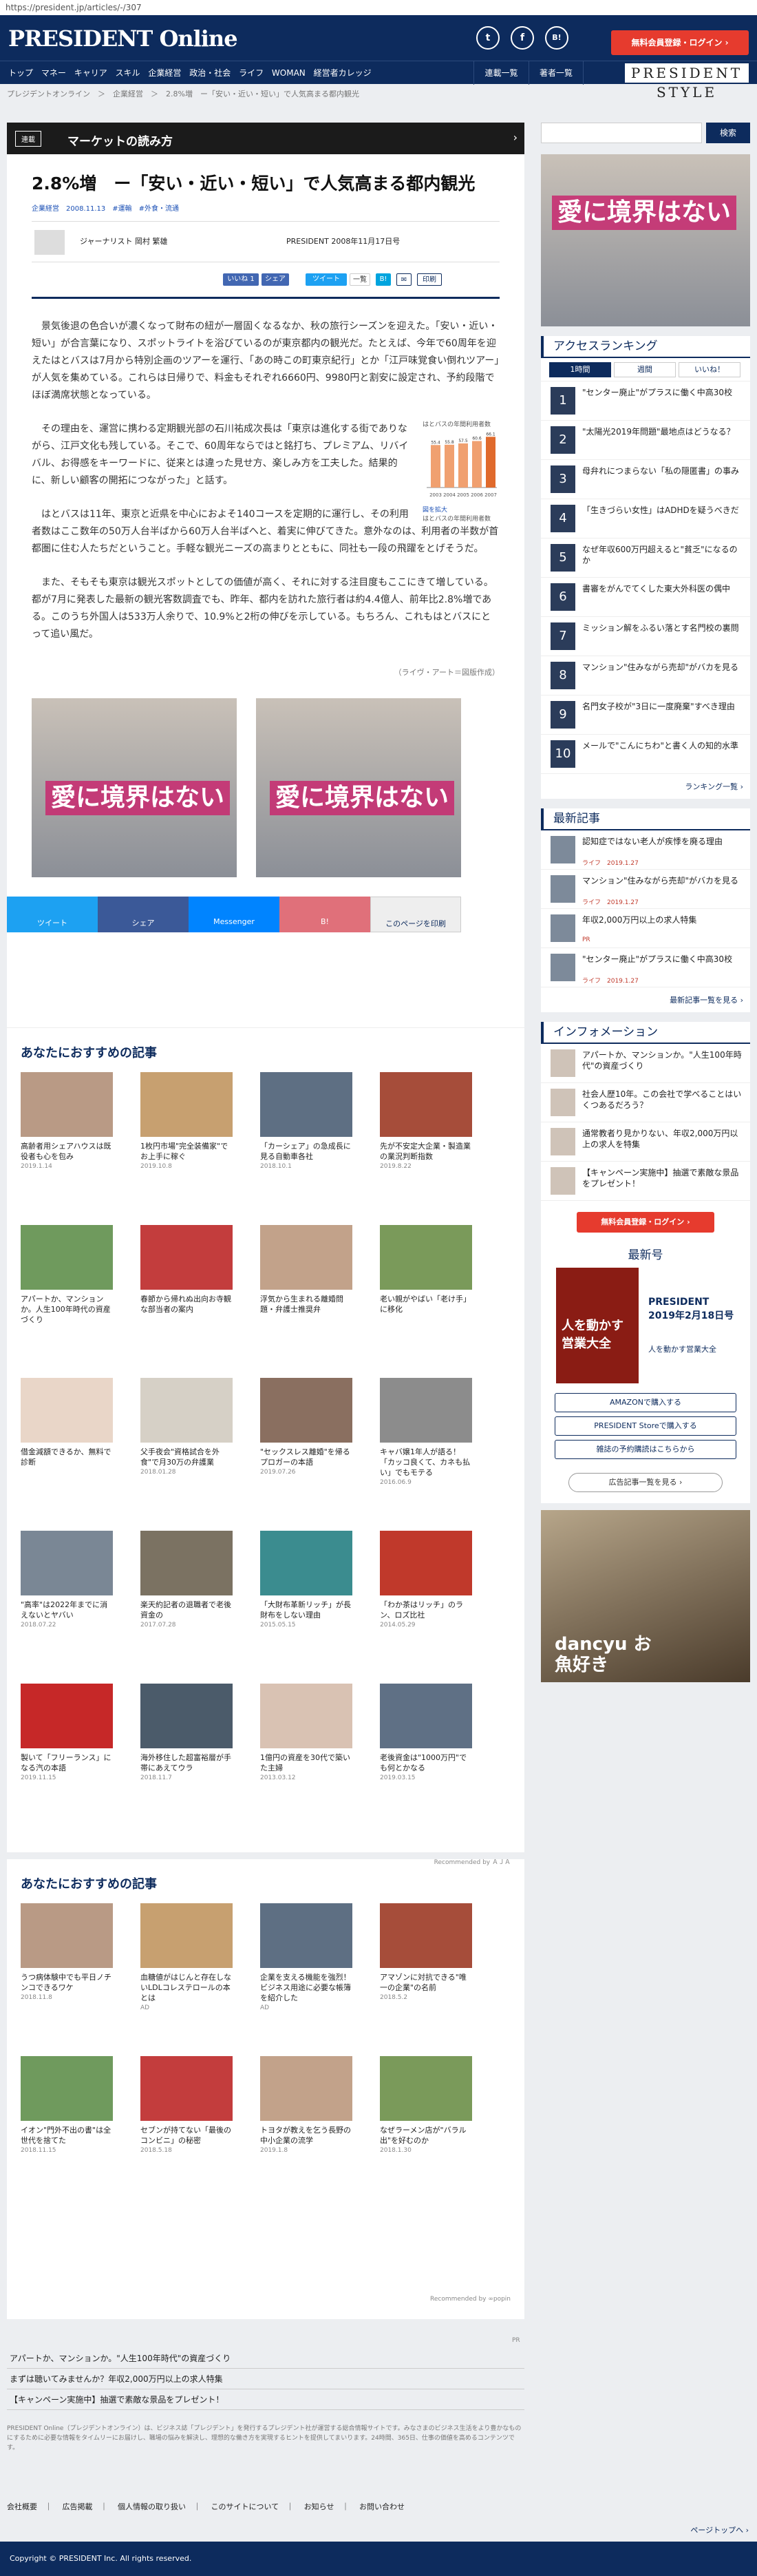 This screenshot has height=2576, width=757. I want to click on recommend-card: 浮気から生まれる離婚問題・弁護士推奨弁, so click(306, 1270).